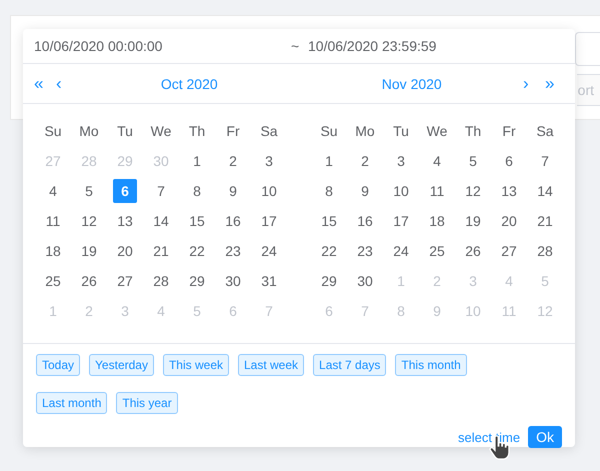 The image size is (600, 471). Describe the element at coordinates (67, 84) in the screenshot. I see `prev-month-button: ‹` at that location.